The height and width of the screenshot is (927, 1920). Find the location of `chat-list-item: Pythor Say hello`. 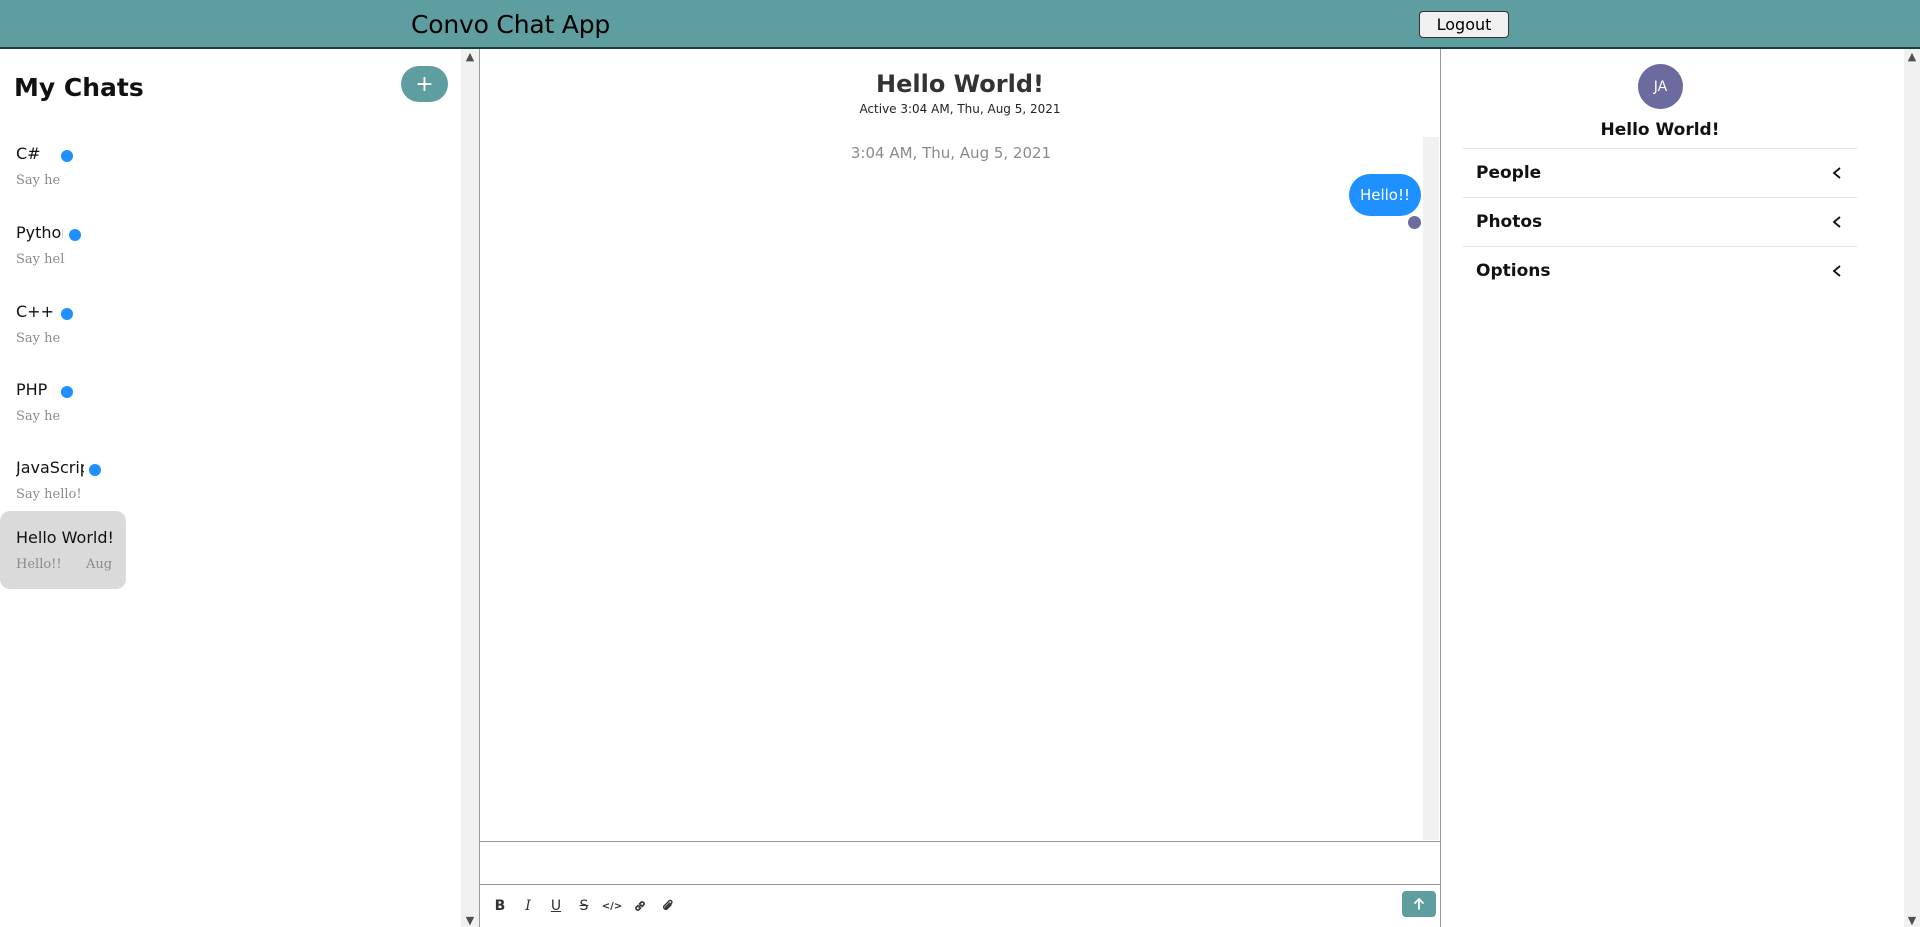

chat-list-item: Pythor Say hello is located at coordinates (63, 248).